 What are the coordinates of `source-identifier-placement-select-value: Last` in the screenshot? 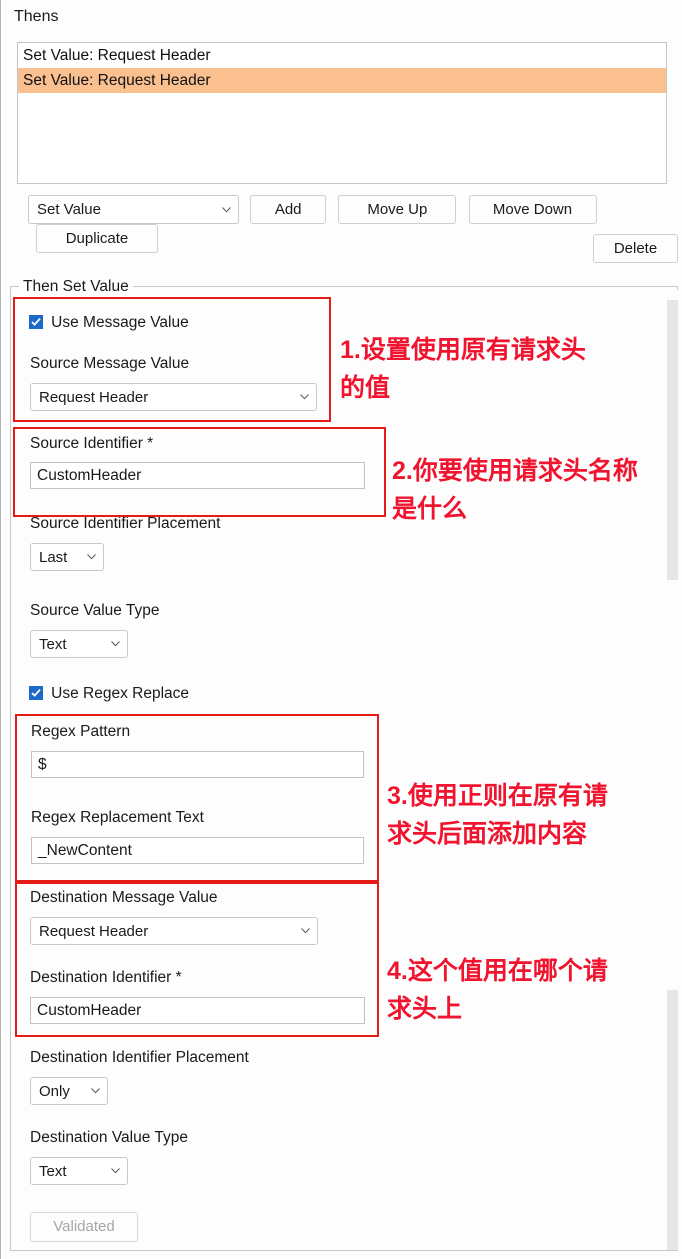 It's located at (53, 557).